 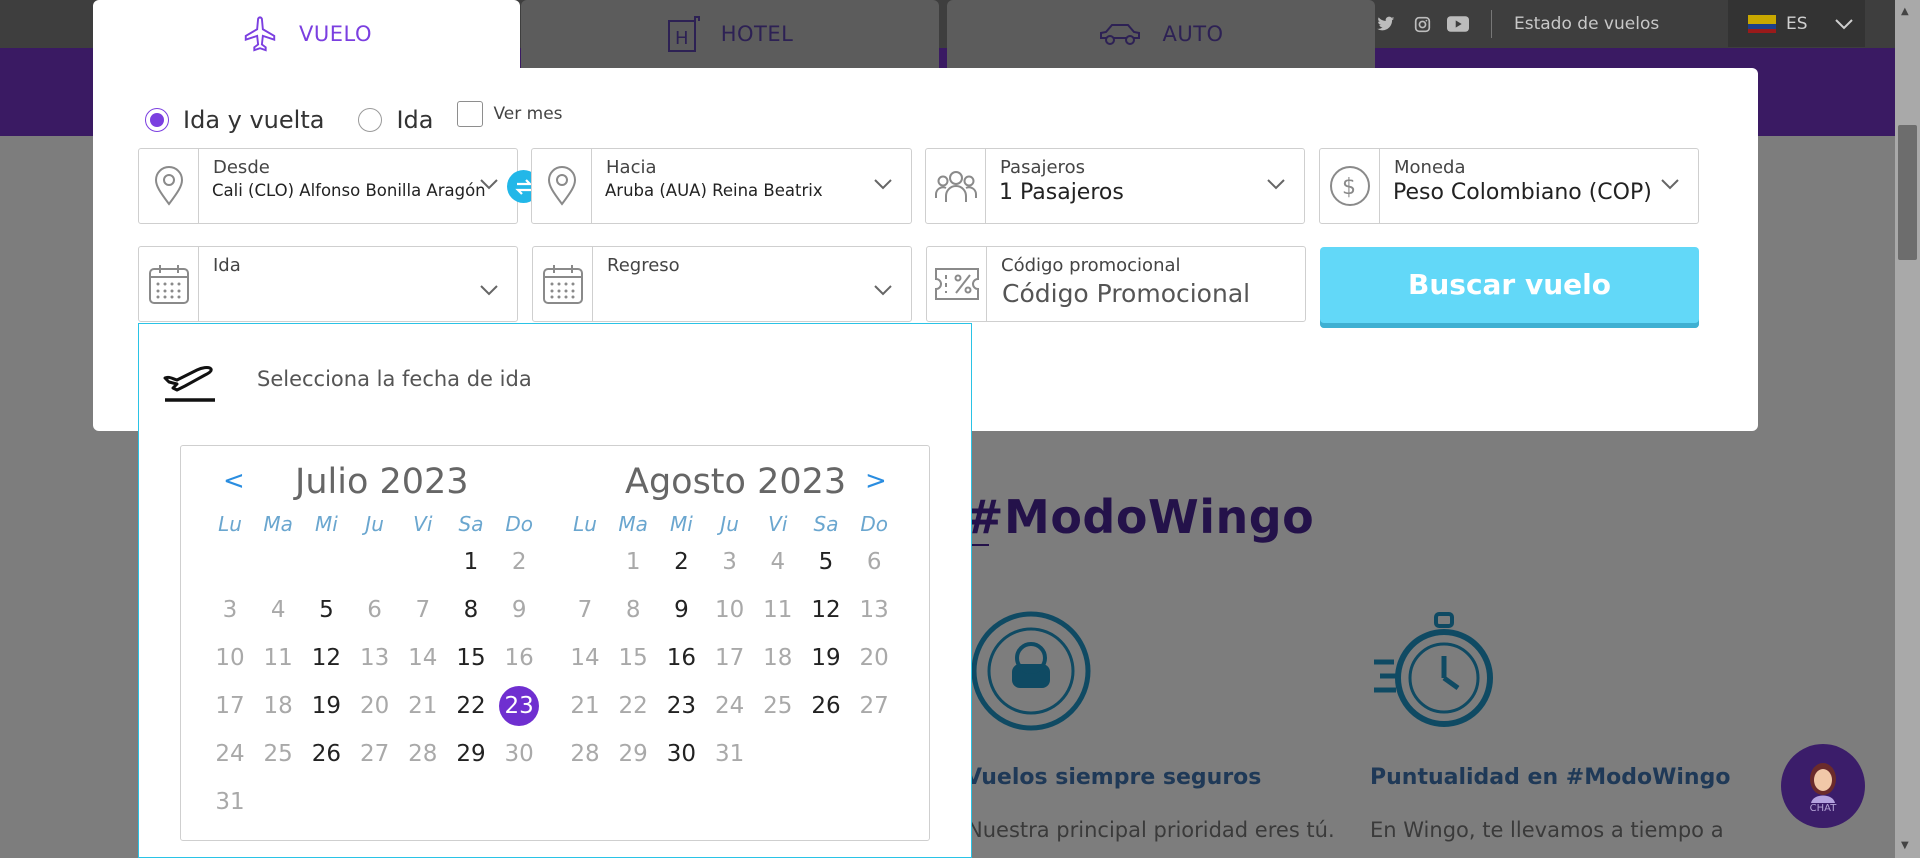 I want to click on calendar-day: 23, so click(x=681, y=706).